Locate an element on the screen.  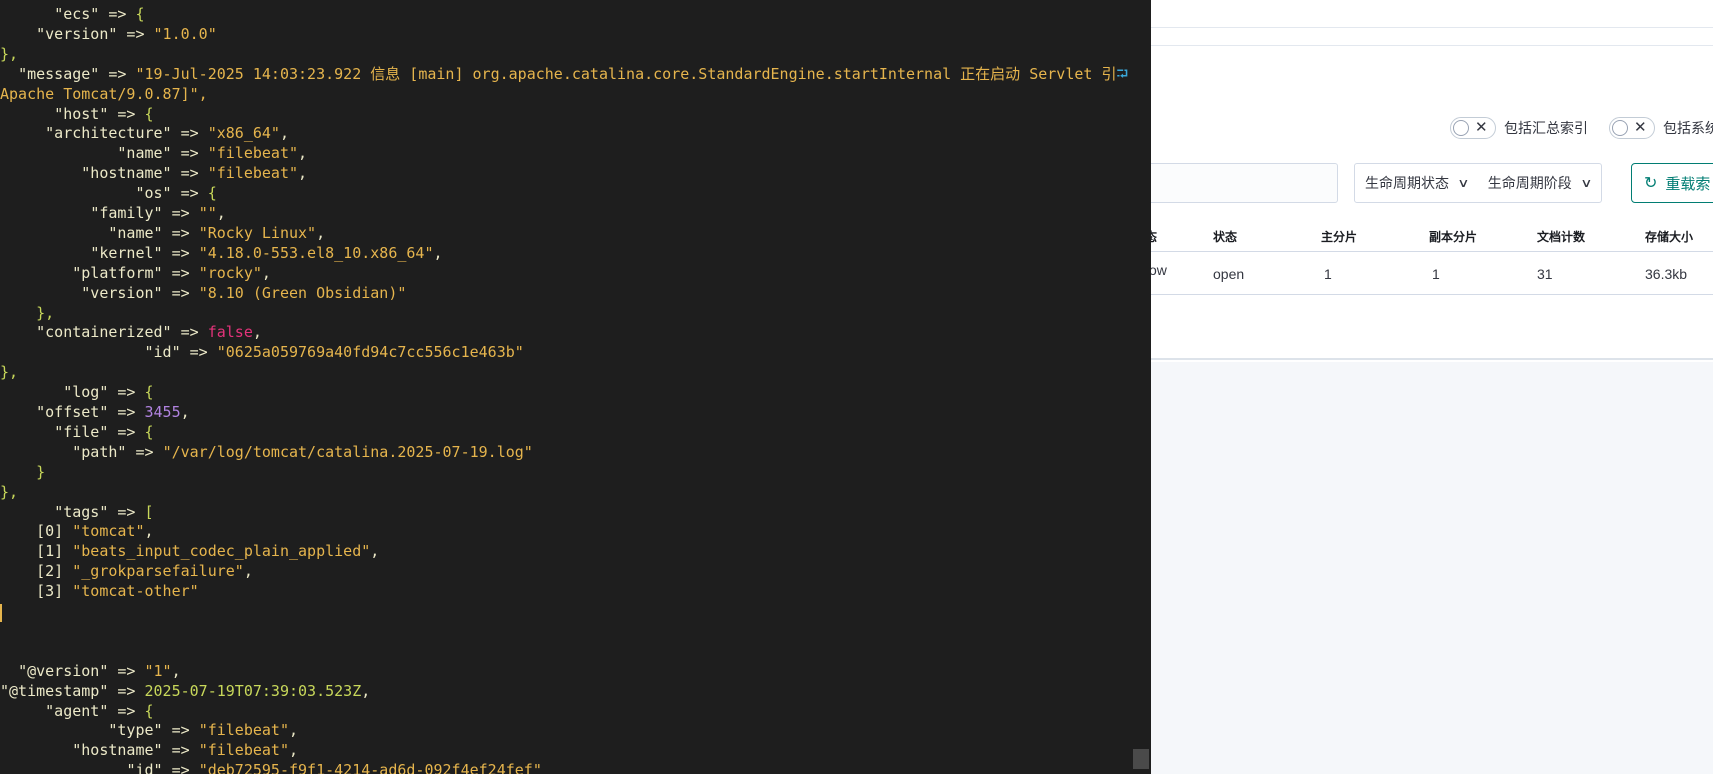
terminal-token: "4.18.0-553.el8_10.x86_64" is located at coordinates (316, 252).